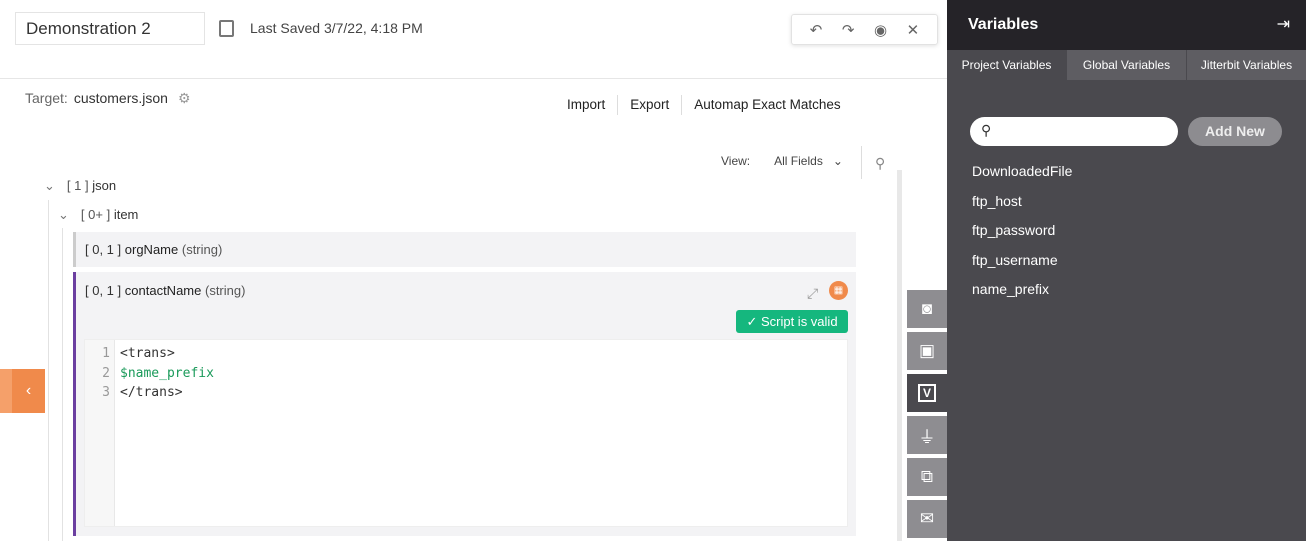 The image size is (1306, 541). What do you see at coordinates (1022, 294) in the screenshot?
I see `variable-item: name_prefix` at bounding box center [1022, 294].